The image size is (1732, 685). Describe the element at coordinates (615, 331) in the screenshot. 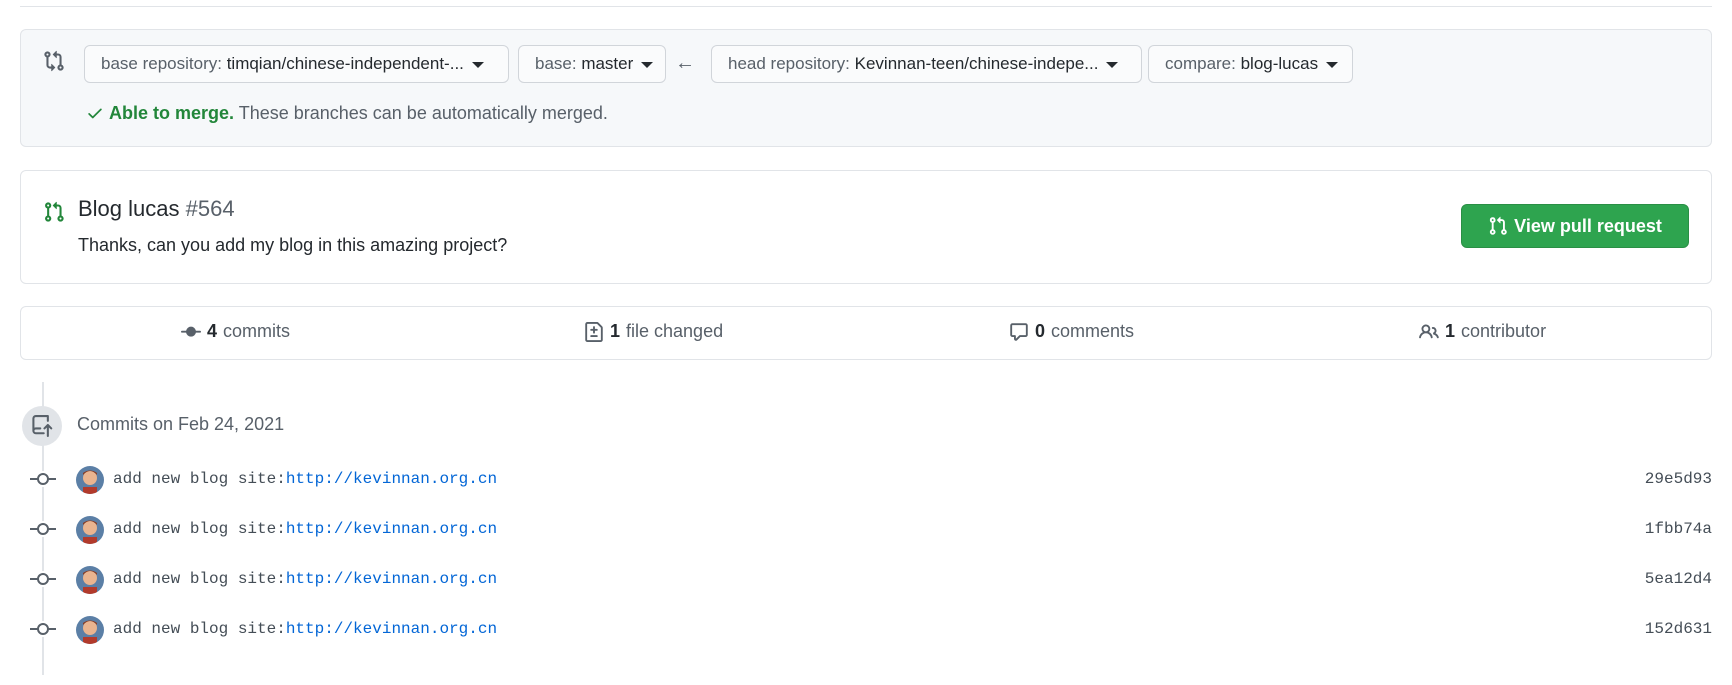

I see `files-count: 1` at that location.